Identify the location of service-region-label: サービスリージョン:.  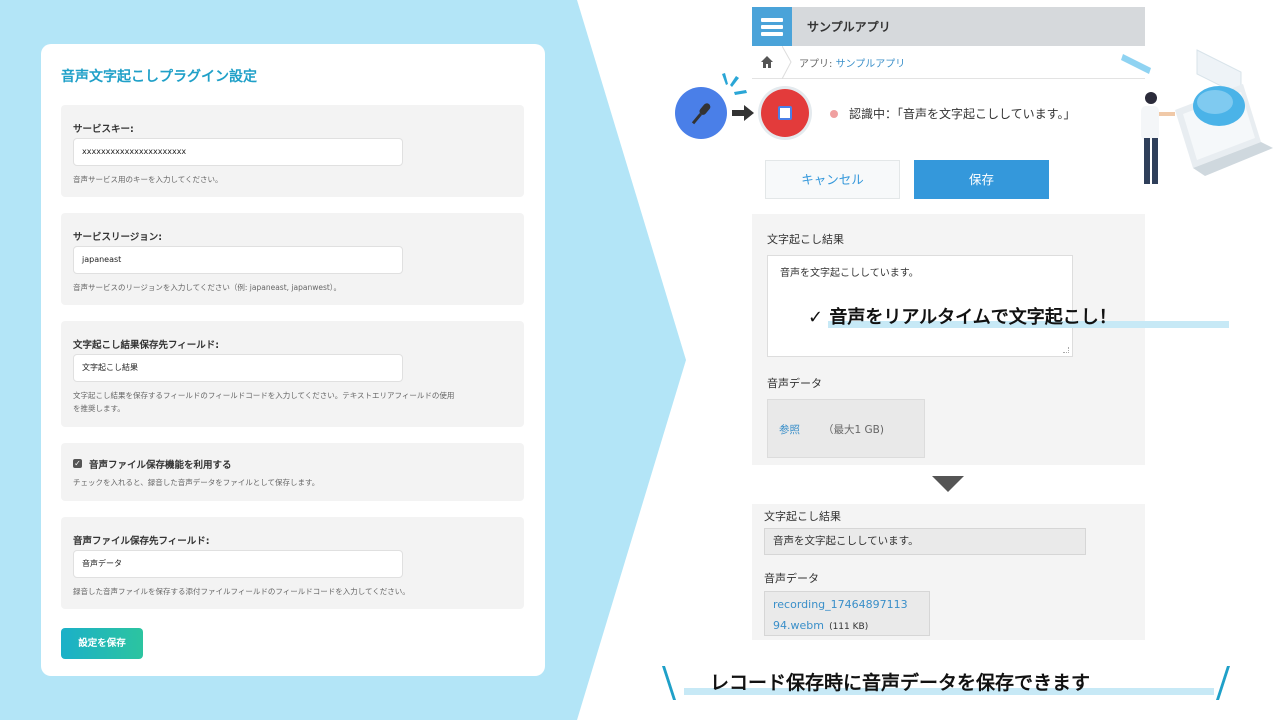
(118, 237).